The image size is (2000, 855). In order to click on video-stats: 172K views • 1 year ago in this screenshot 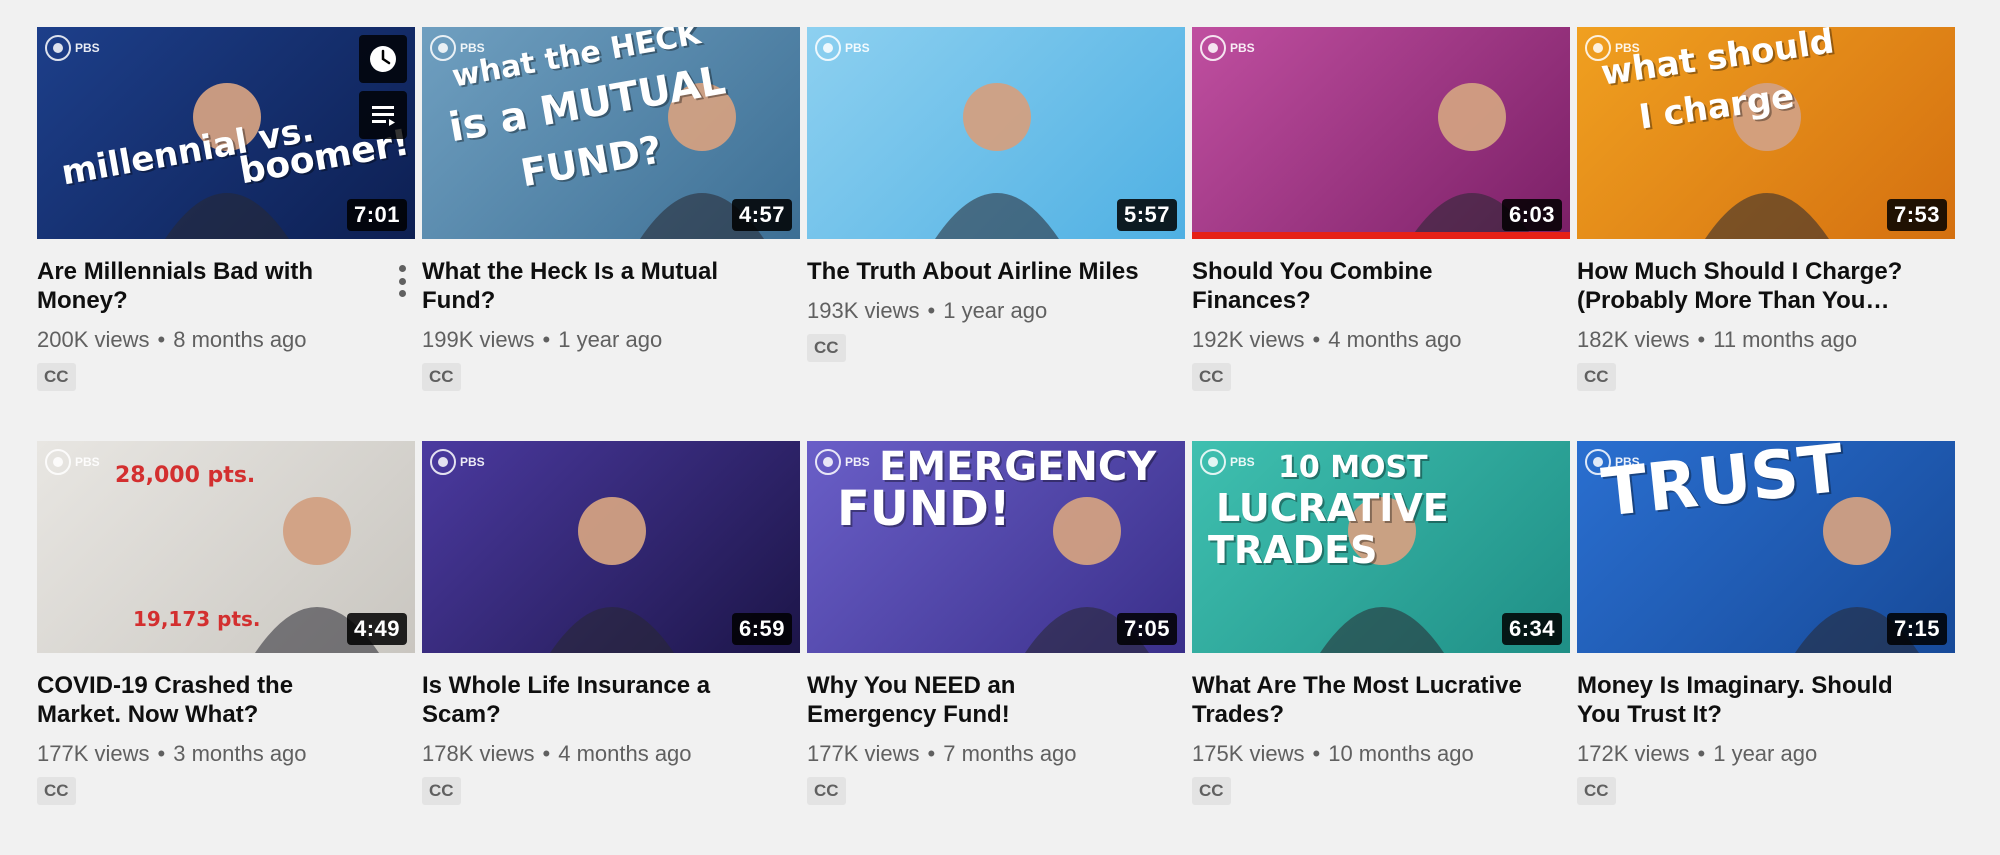, I will do `click(1748, 754)`.